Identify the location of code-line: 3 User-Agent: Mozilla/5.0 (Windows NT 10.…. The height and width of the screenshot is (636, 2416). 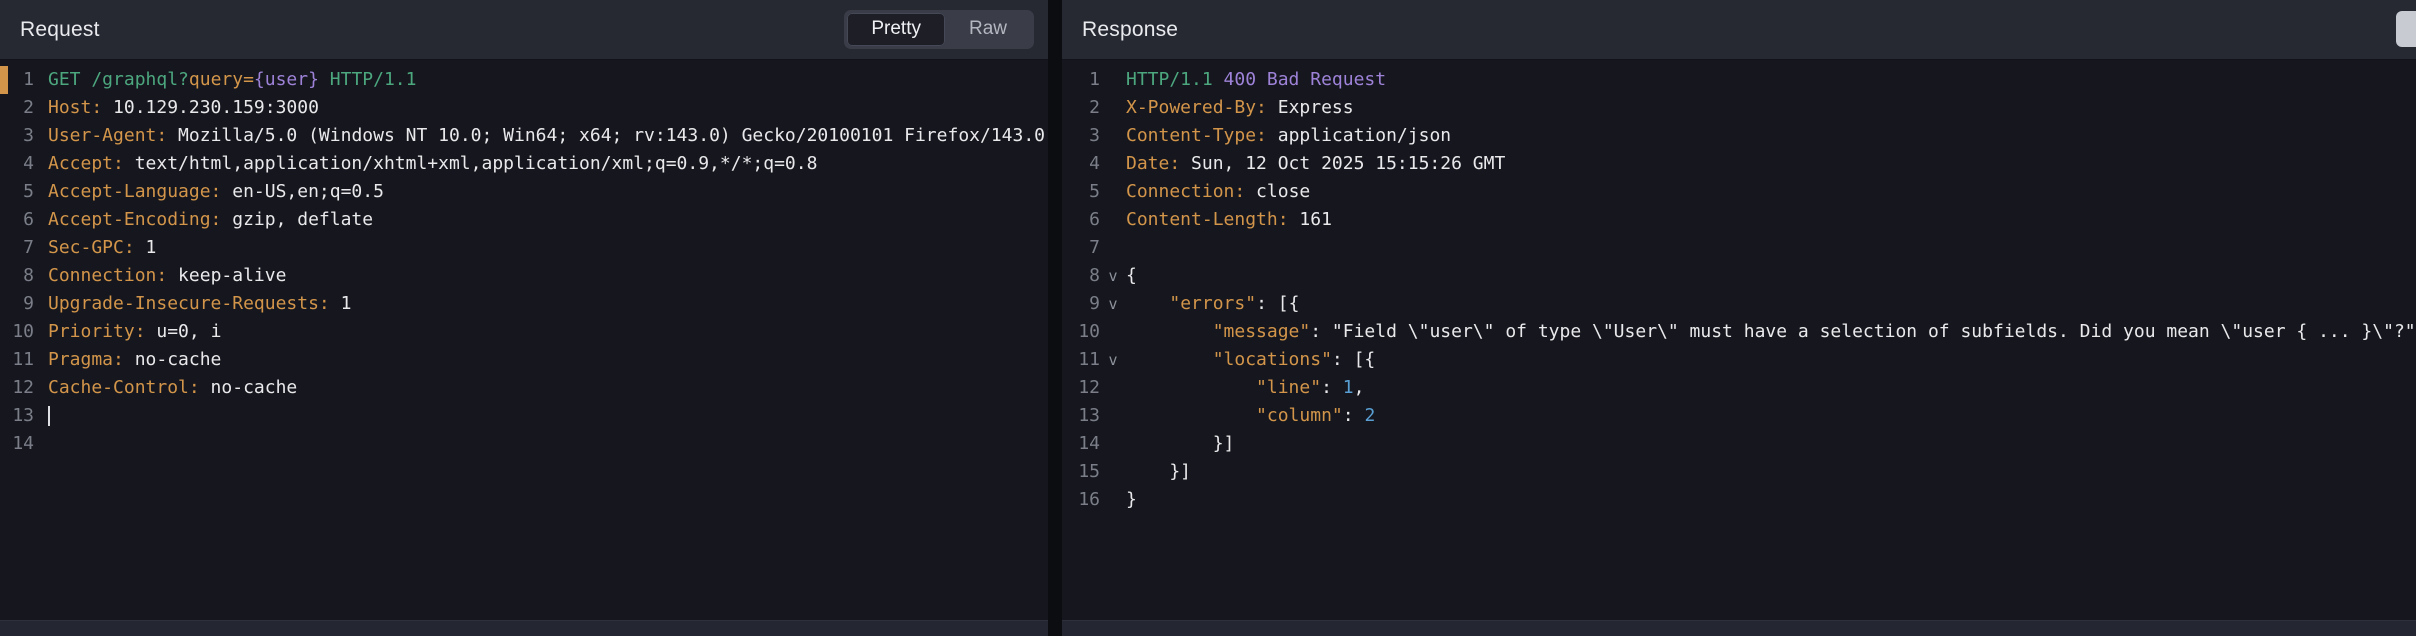
(524, 136).